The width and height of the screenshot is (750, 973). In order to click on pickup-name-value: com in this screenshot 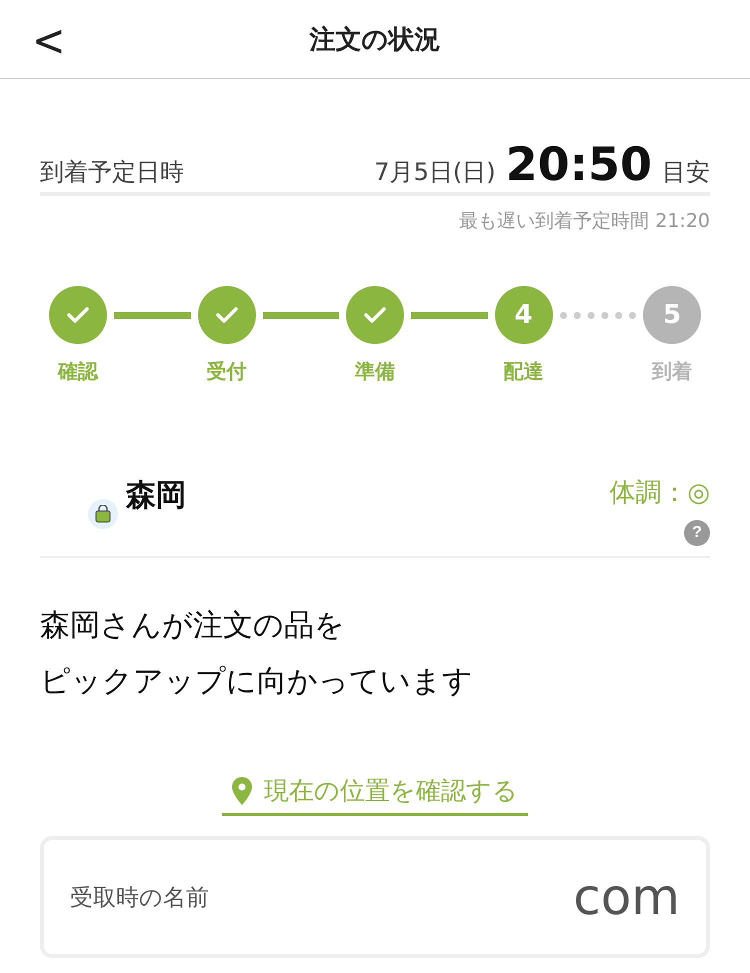, I will do `click(626, 897)`.